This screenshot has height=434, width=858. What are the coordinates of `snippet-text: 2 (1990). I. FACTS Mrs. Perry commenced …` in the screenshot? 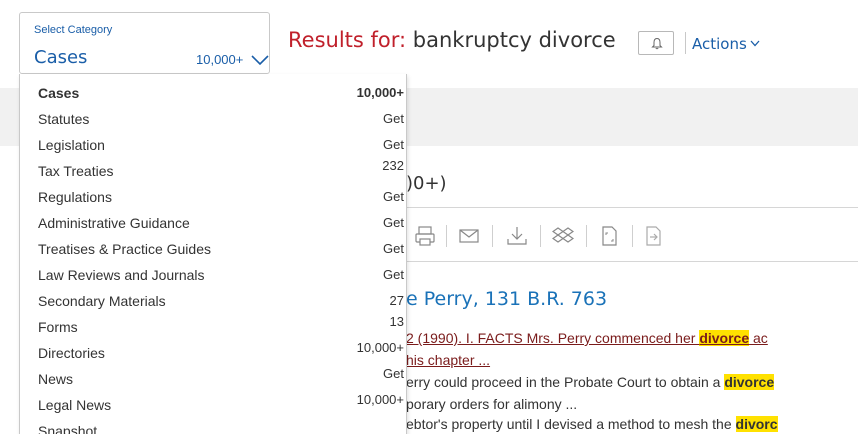 It's located at (553, 338).